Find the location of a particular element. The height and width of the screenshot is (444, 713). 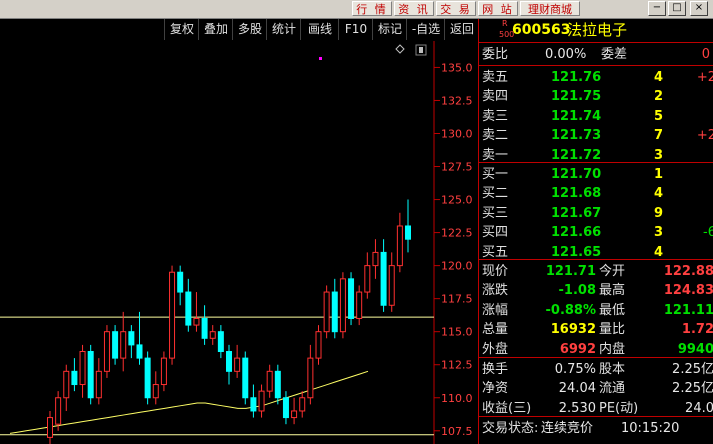

stat-value: 9940 is located at coordinates (695, 349).